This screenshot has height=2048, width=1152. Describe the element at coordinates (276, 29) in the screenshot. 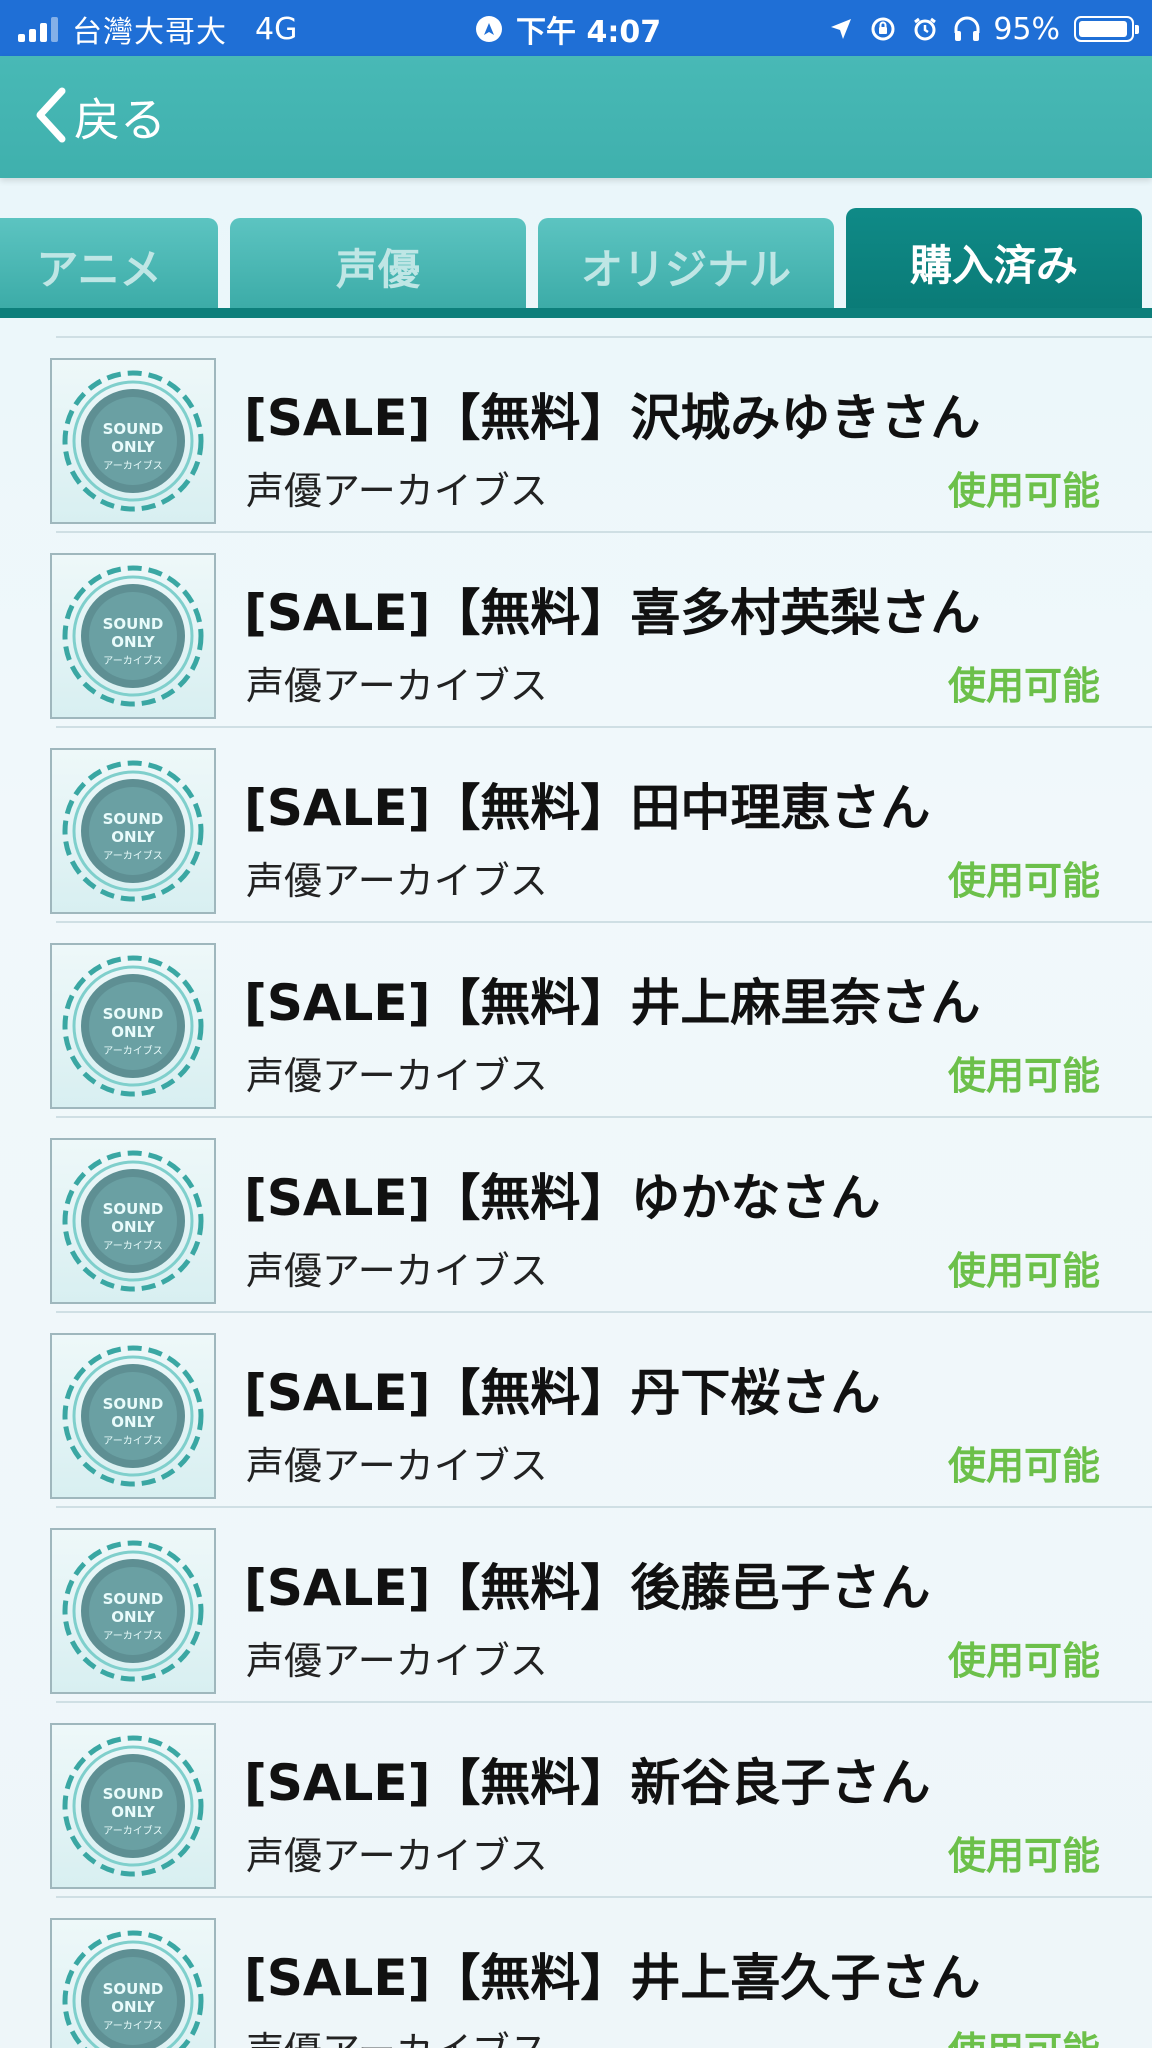

I see `network-type: 4G` at that location.